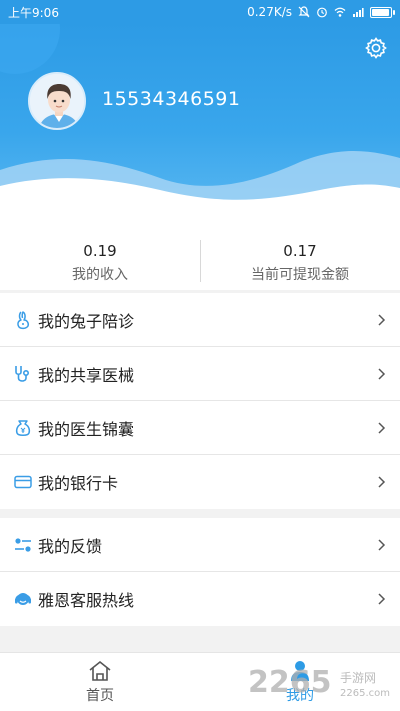  Describe the element at coordinates (200, 428) in the screenshot. I see `menu-item-doctor-tips: 我的医生锦囊` at that location.